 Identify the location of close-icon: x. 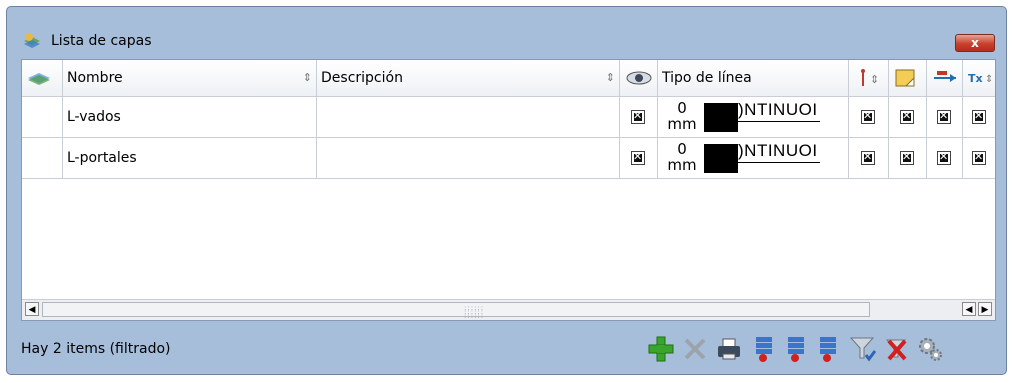
(975, 43).